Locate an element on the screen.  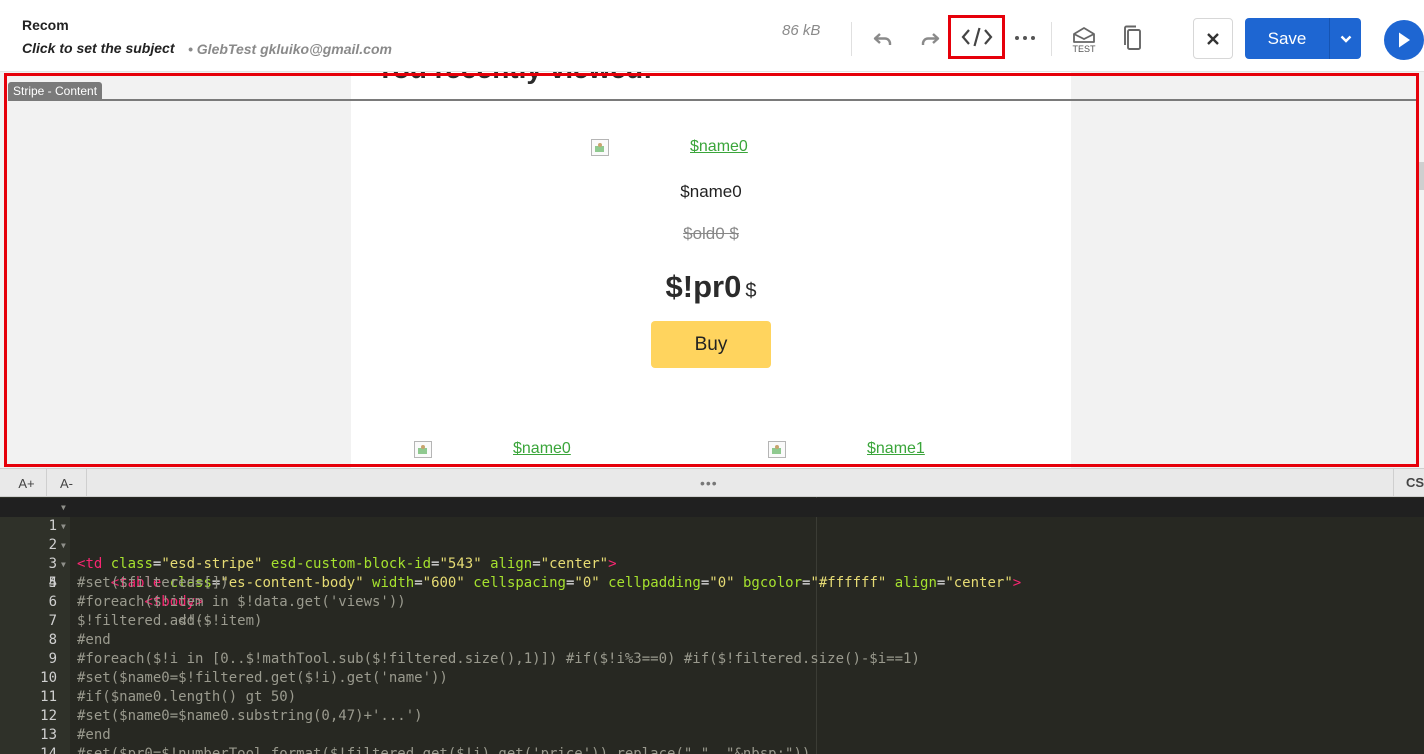
close-icon is located at coordinates (1213, 38).